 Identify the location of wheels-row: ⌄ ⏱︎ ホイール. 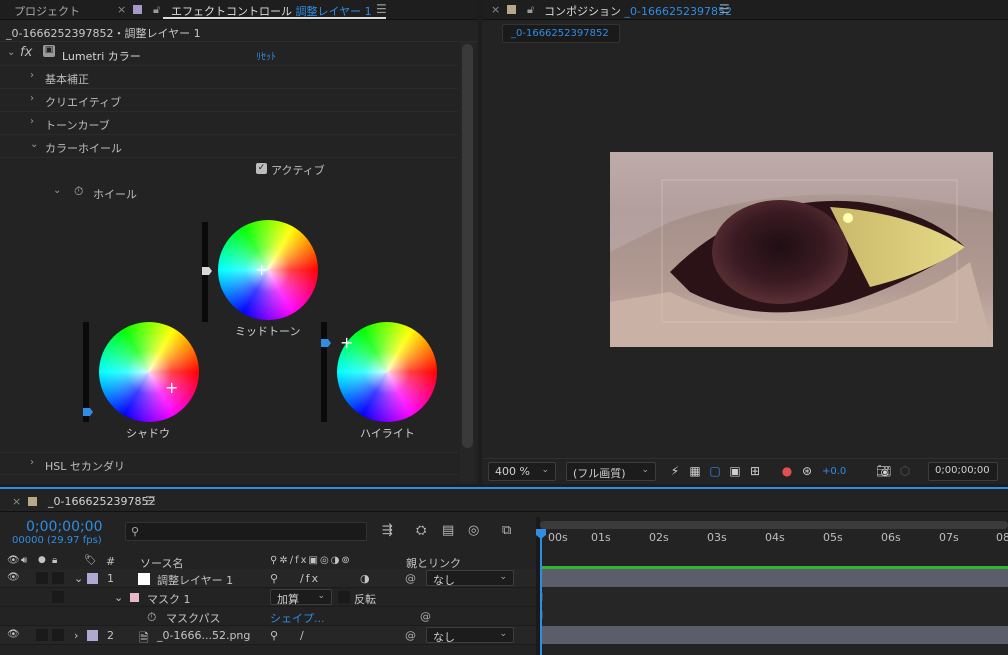
(229, 192).